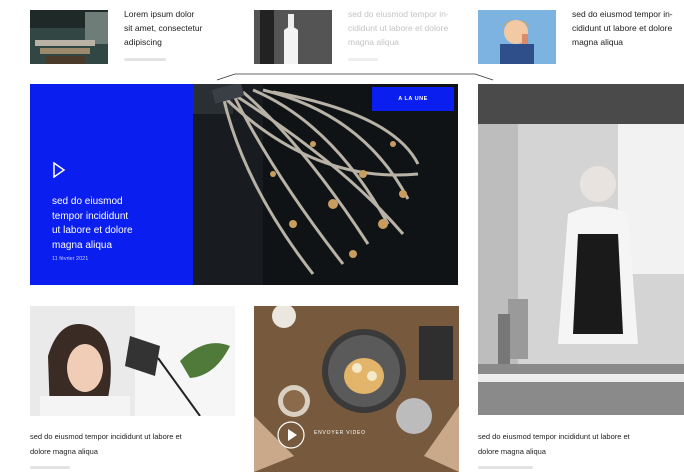 This screenshot has height=472, width=684. I want to click on card-pancakes: ENVOYER VIDEO, so click(356, 389).